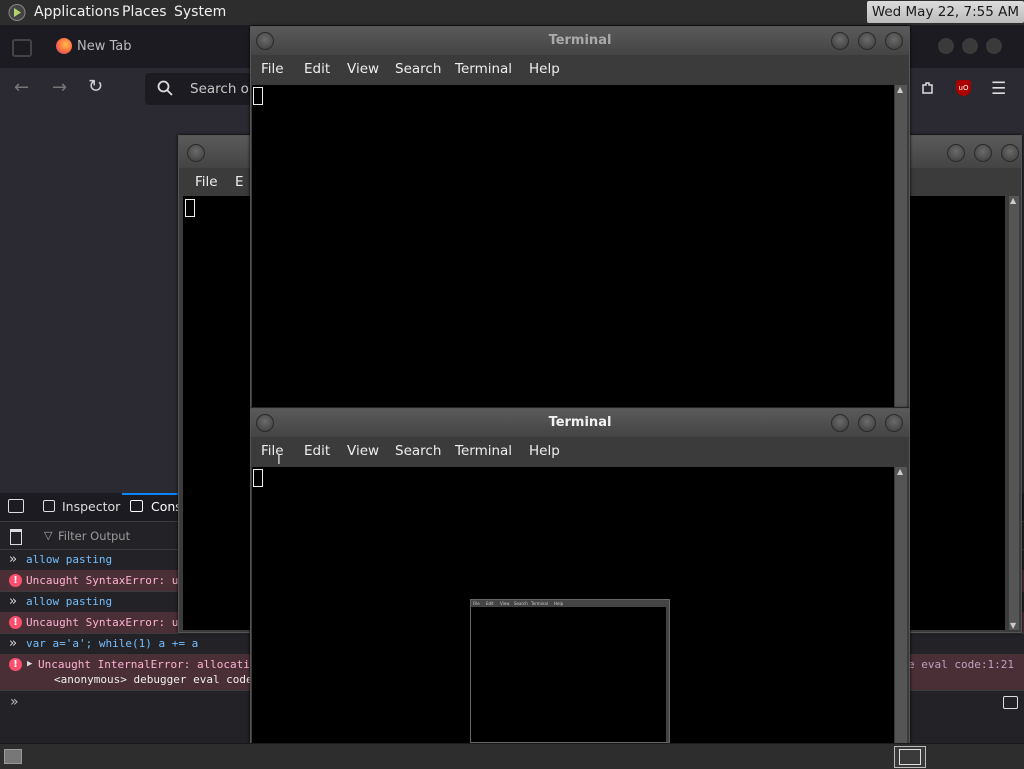 Image resolution: width=1024 pixels, height=769 pixels. Describe the element at coordinates (1010, 702) in the screenshot. I see `split-console-icon` at that location.